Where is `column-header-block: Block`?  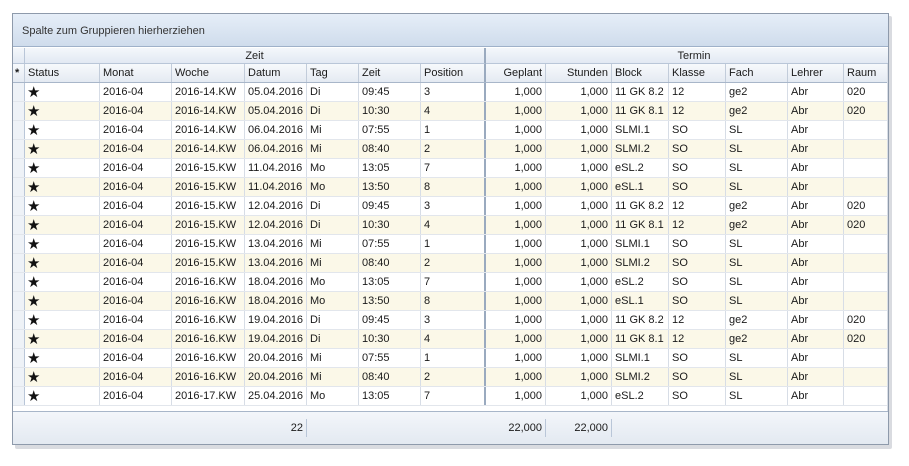
column-header-block: Block is located at coordinates (640, 73).